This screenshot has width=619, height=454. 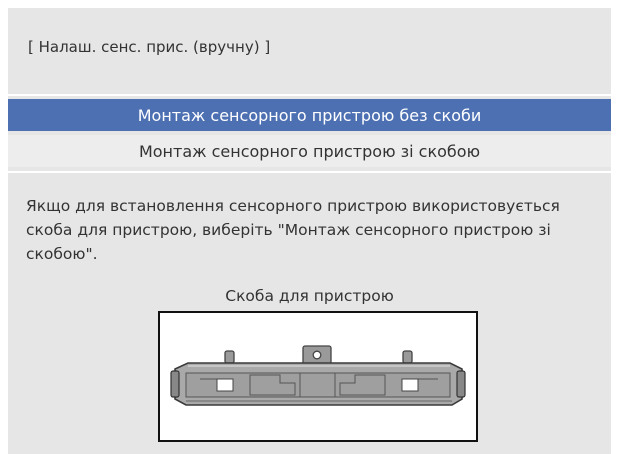 What do you see at coordinates (149, 47) in the screenshot?
I see `page-title: [ Налаш. сенс. прис. (вручну) ]` at bounding box center [149, 47].